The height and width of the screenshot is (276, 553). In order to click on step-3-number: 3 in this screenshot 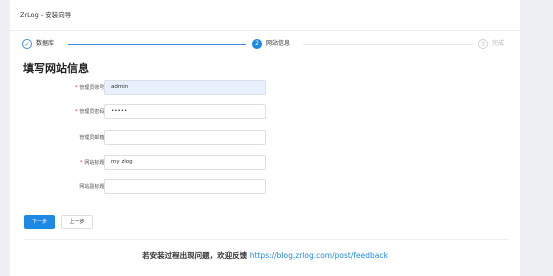, I will do `click(483, 44)`.